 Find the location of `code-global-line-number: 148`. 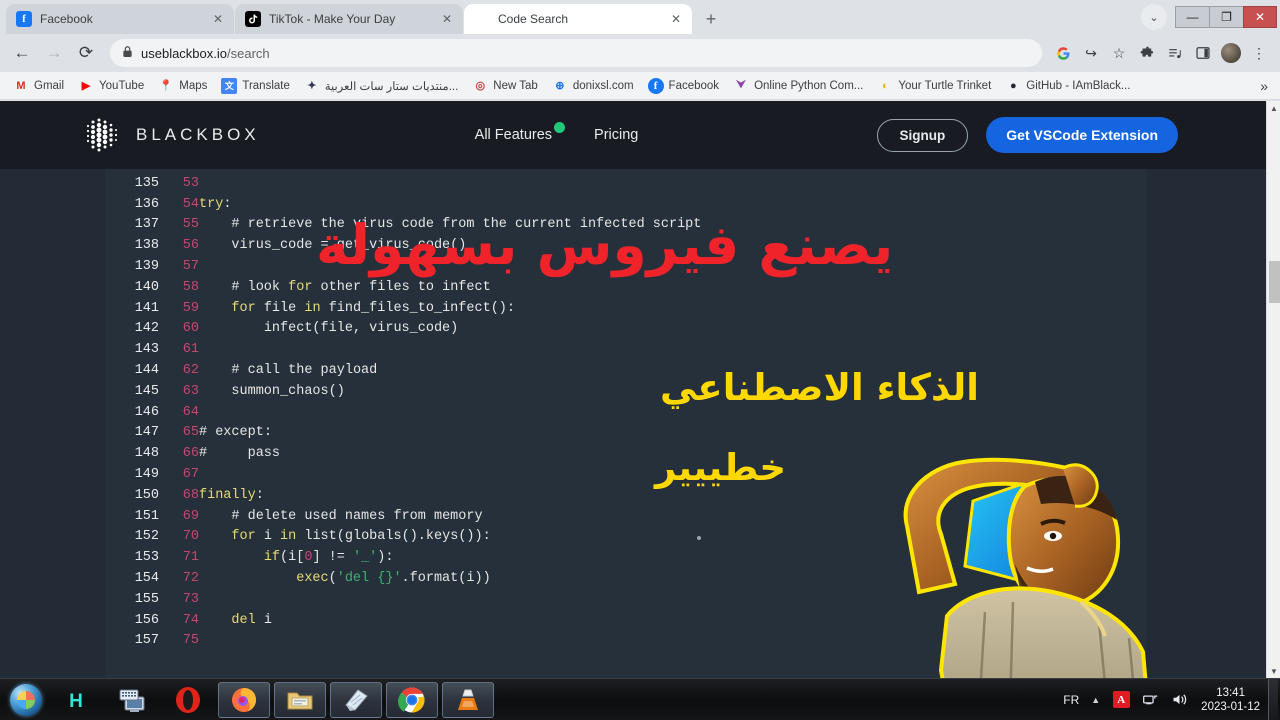

code-global-line-number: 148 is located at coordinates (146, 454).